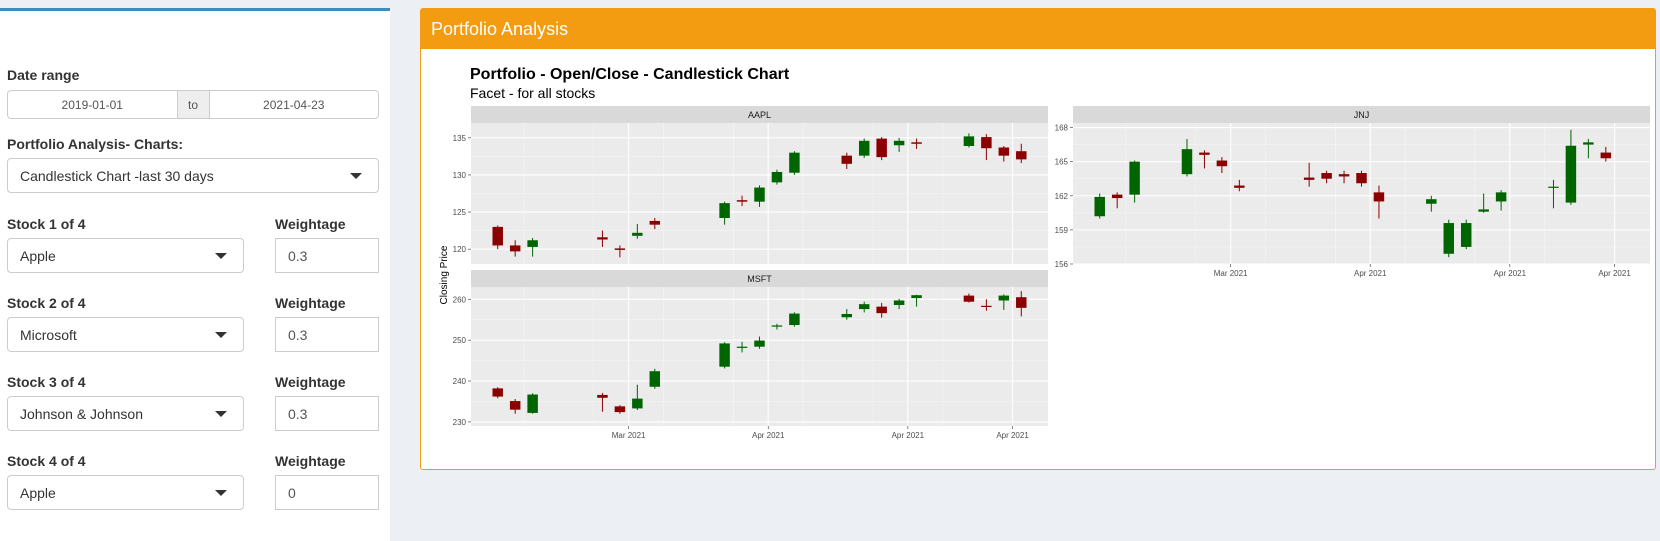 Image resolution: width=1660 pixels, height=541 pixels. I want to click on jnj-y-tick-label: 162, so click(1062, 196).